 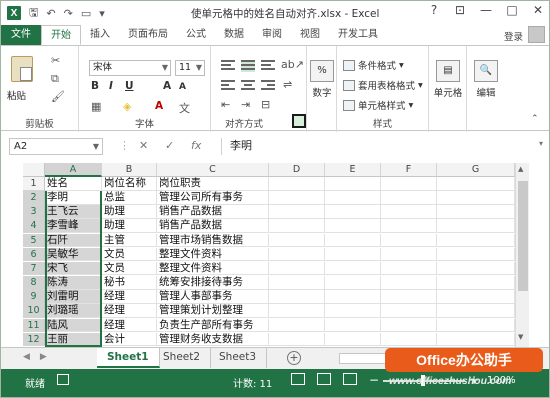 What do you see at coordinates (268, 86) in the screenshot?
I see `align-right-icon` at bounding box center [268, 86].